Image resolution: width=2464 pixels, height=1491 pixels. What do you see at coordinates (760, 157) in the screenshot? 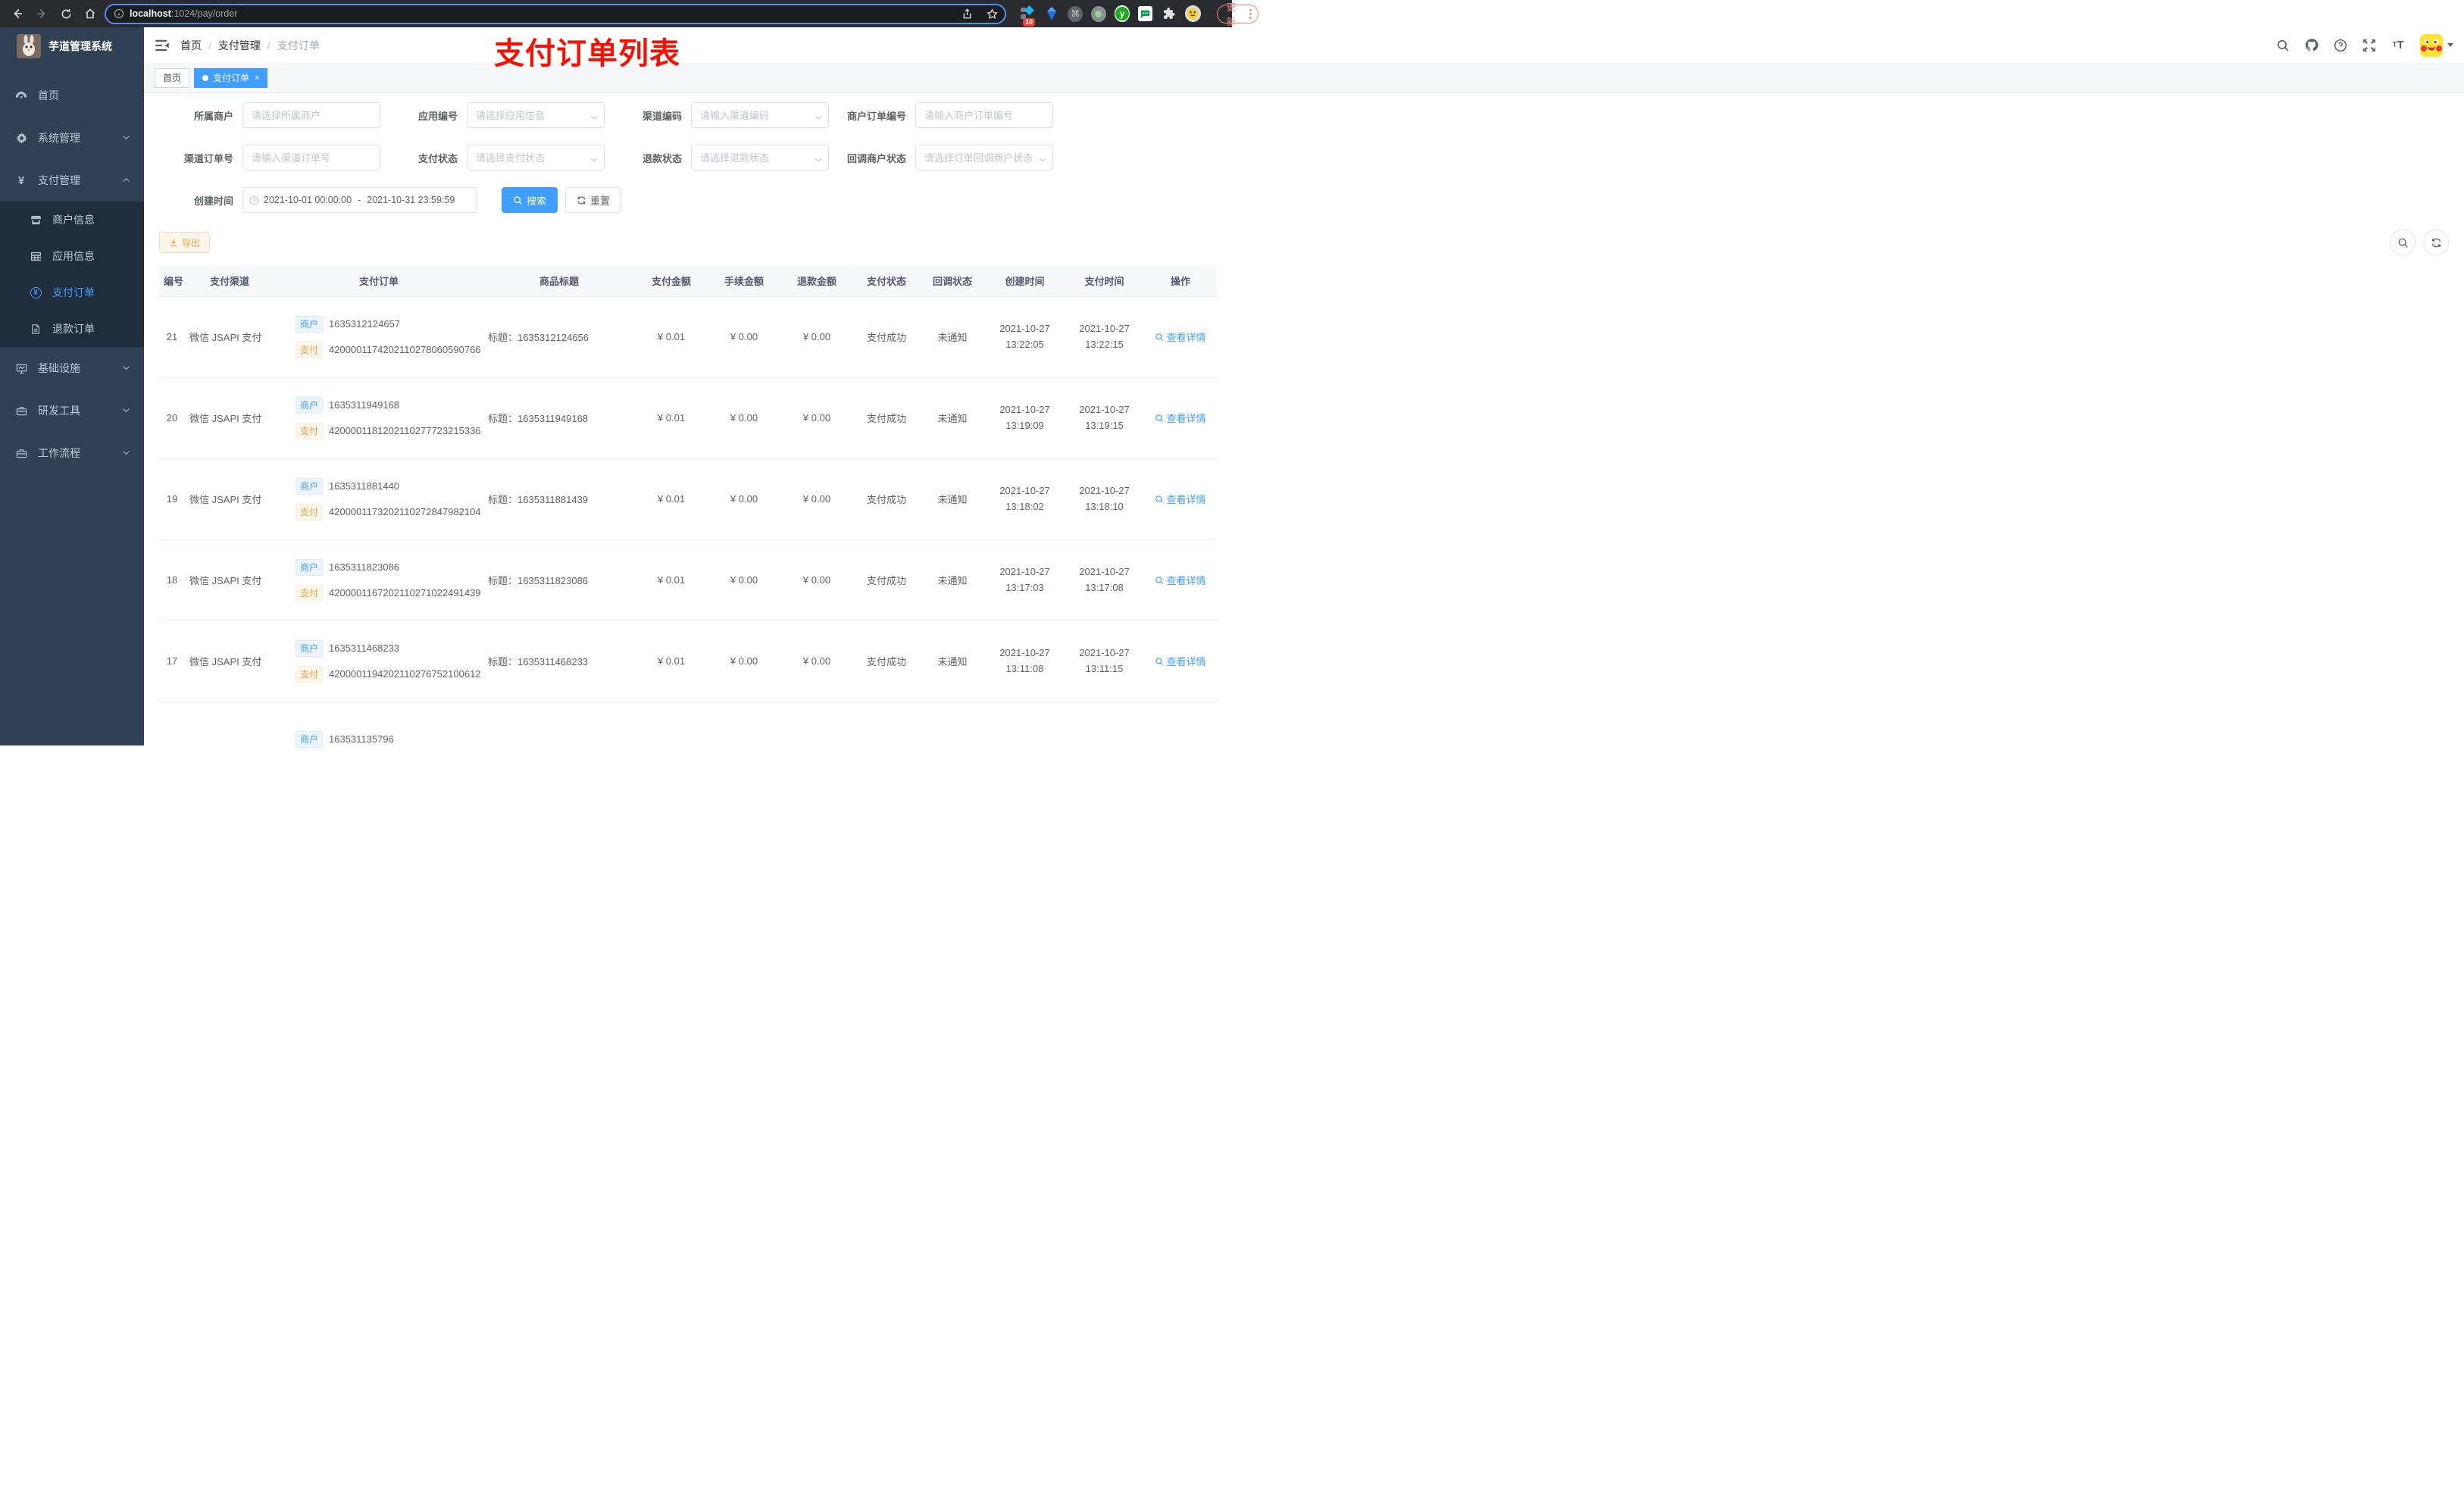
I see `refund-status-select` at bounding box center [760, 157].